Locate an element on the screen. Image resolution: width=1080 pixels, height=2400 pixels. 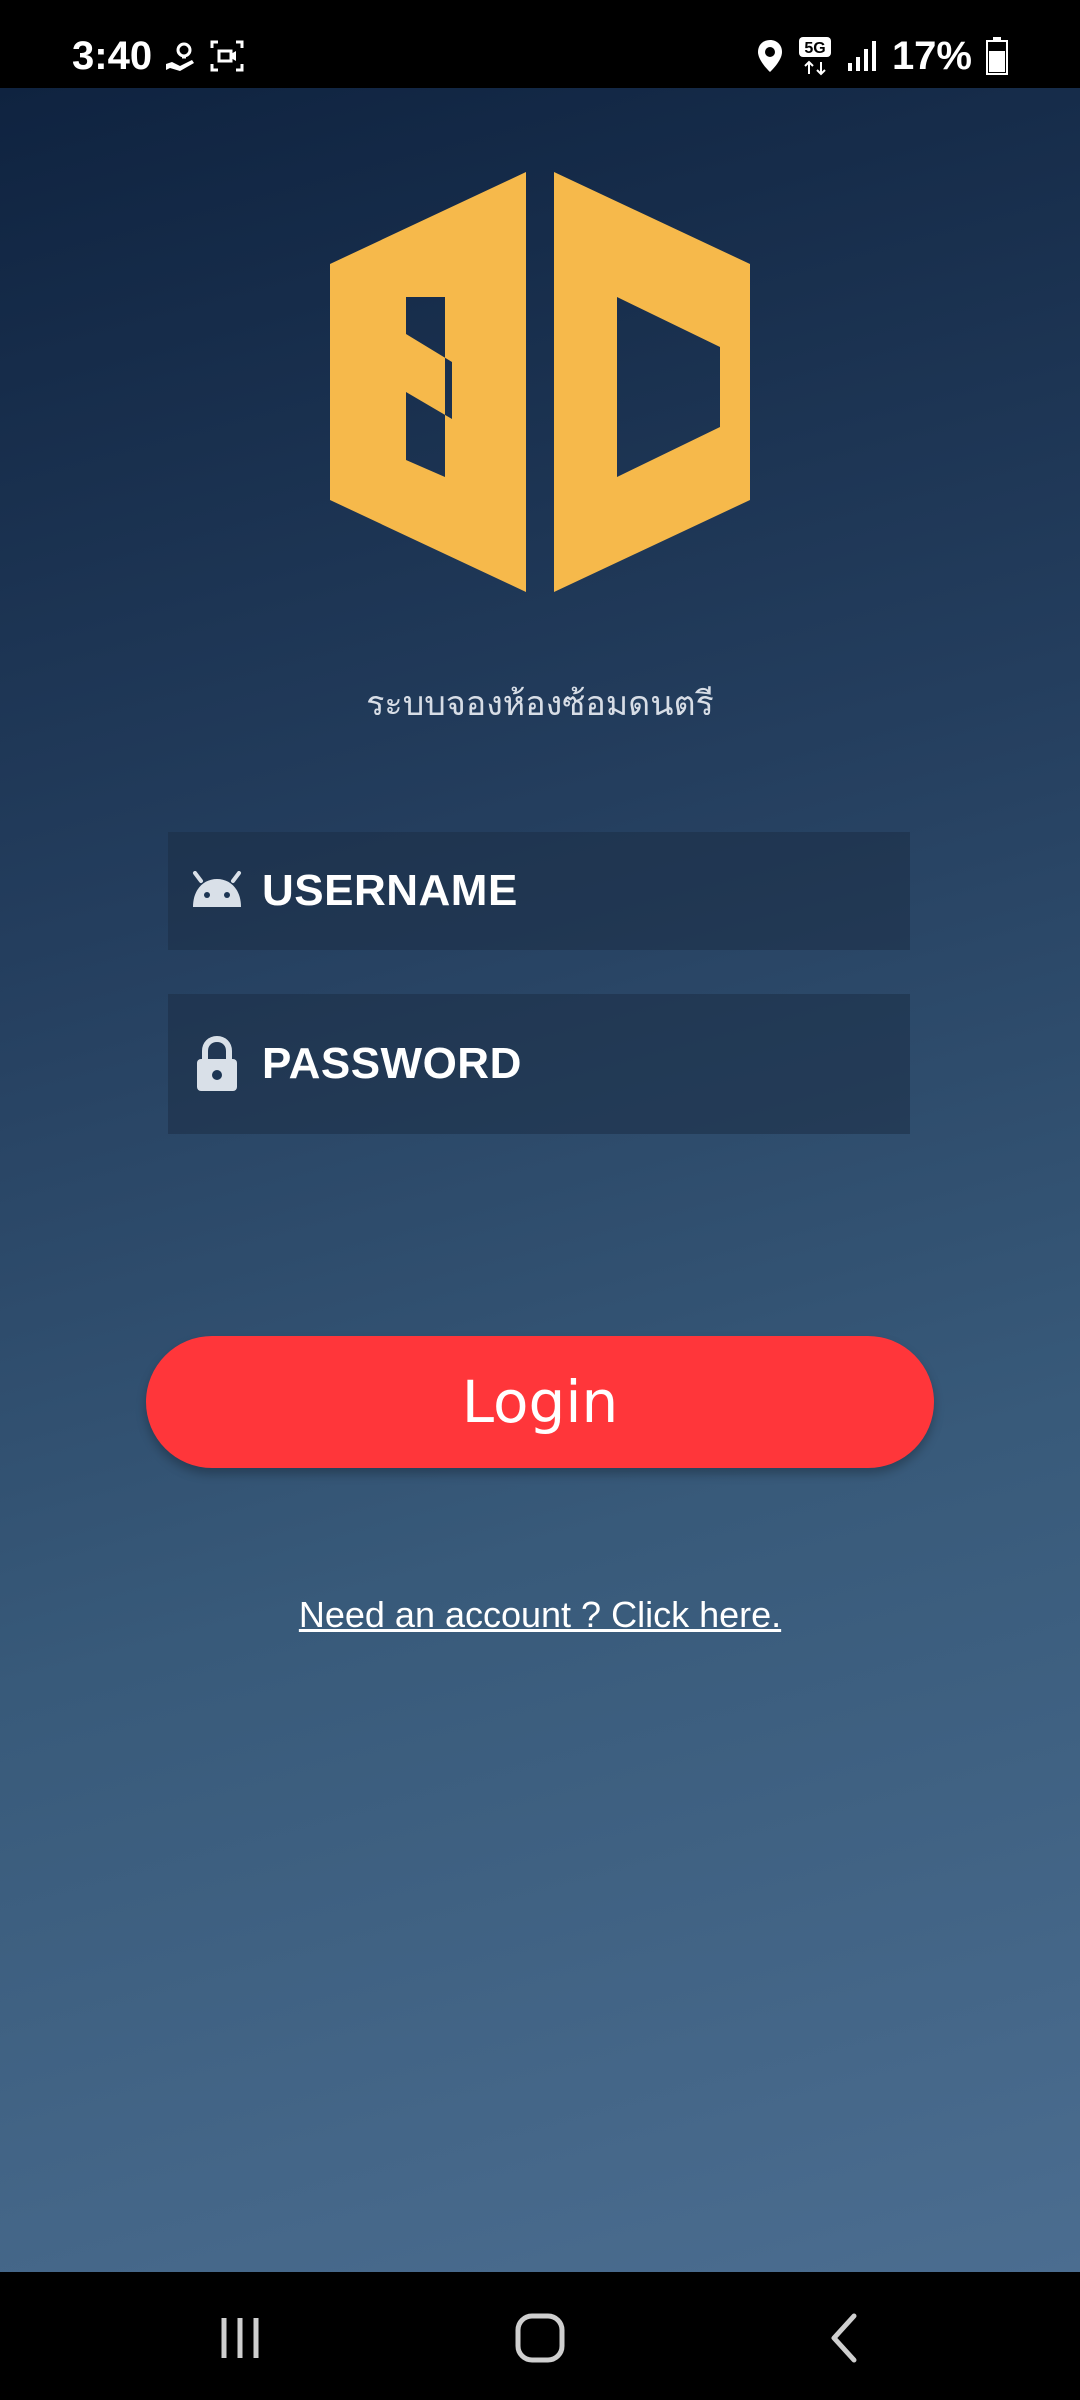
sc-logo is located at coordinates (540, 382).